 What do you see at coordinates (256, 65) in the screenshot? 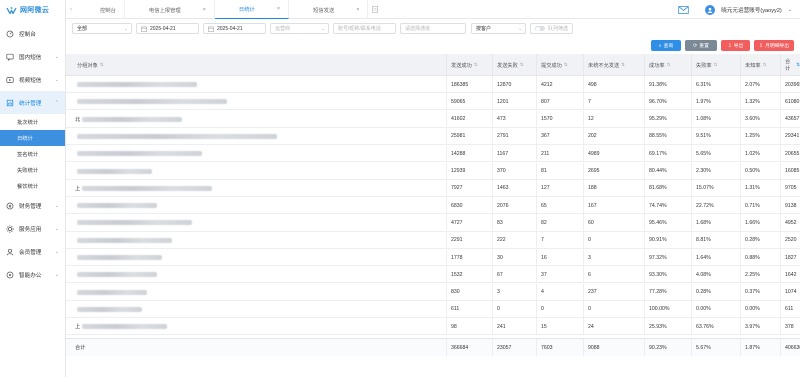
I see `column-header: 分组对象 ⇅` at bounding box center [256, 65].